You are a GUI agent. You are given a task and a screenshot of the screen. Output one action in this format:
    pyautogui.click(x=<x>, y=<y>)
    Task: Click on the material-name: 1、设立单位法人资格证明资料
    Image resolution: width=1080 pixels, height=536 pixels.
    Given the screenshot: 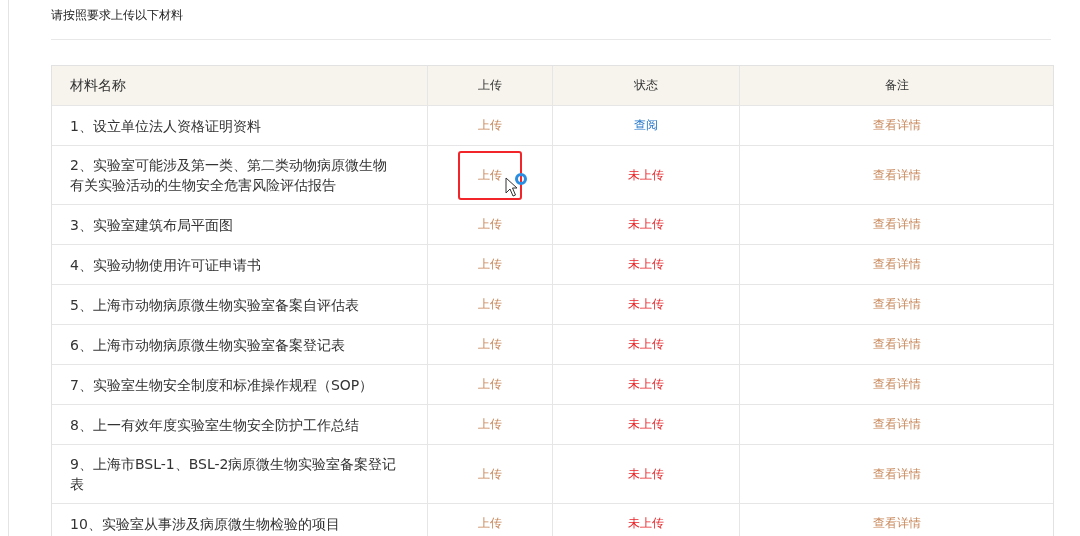 What is the action you would take?
    pyautogui.click(x=165, y=126)
    